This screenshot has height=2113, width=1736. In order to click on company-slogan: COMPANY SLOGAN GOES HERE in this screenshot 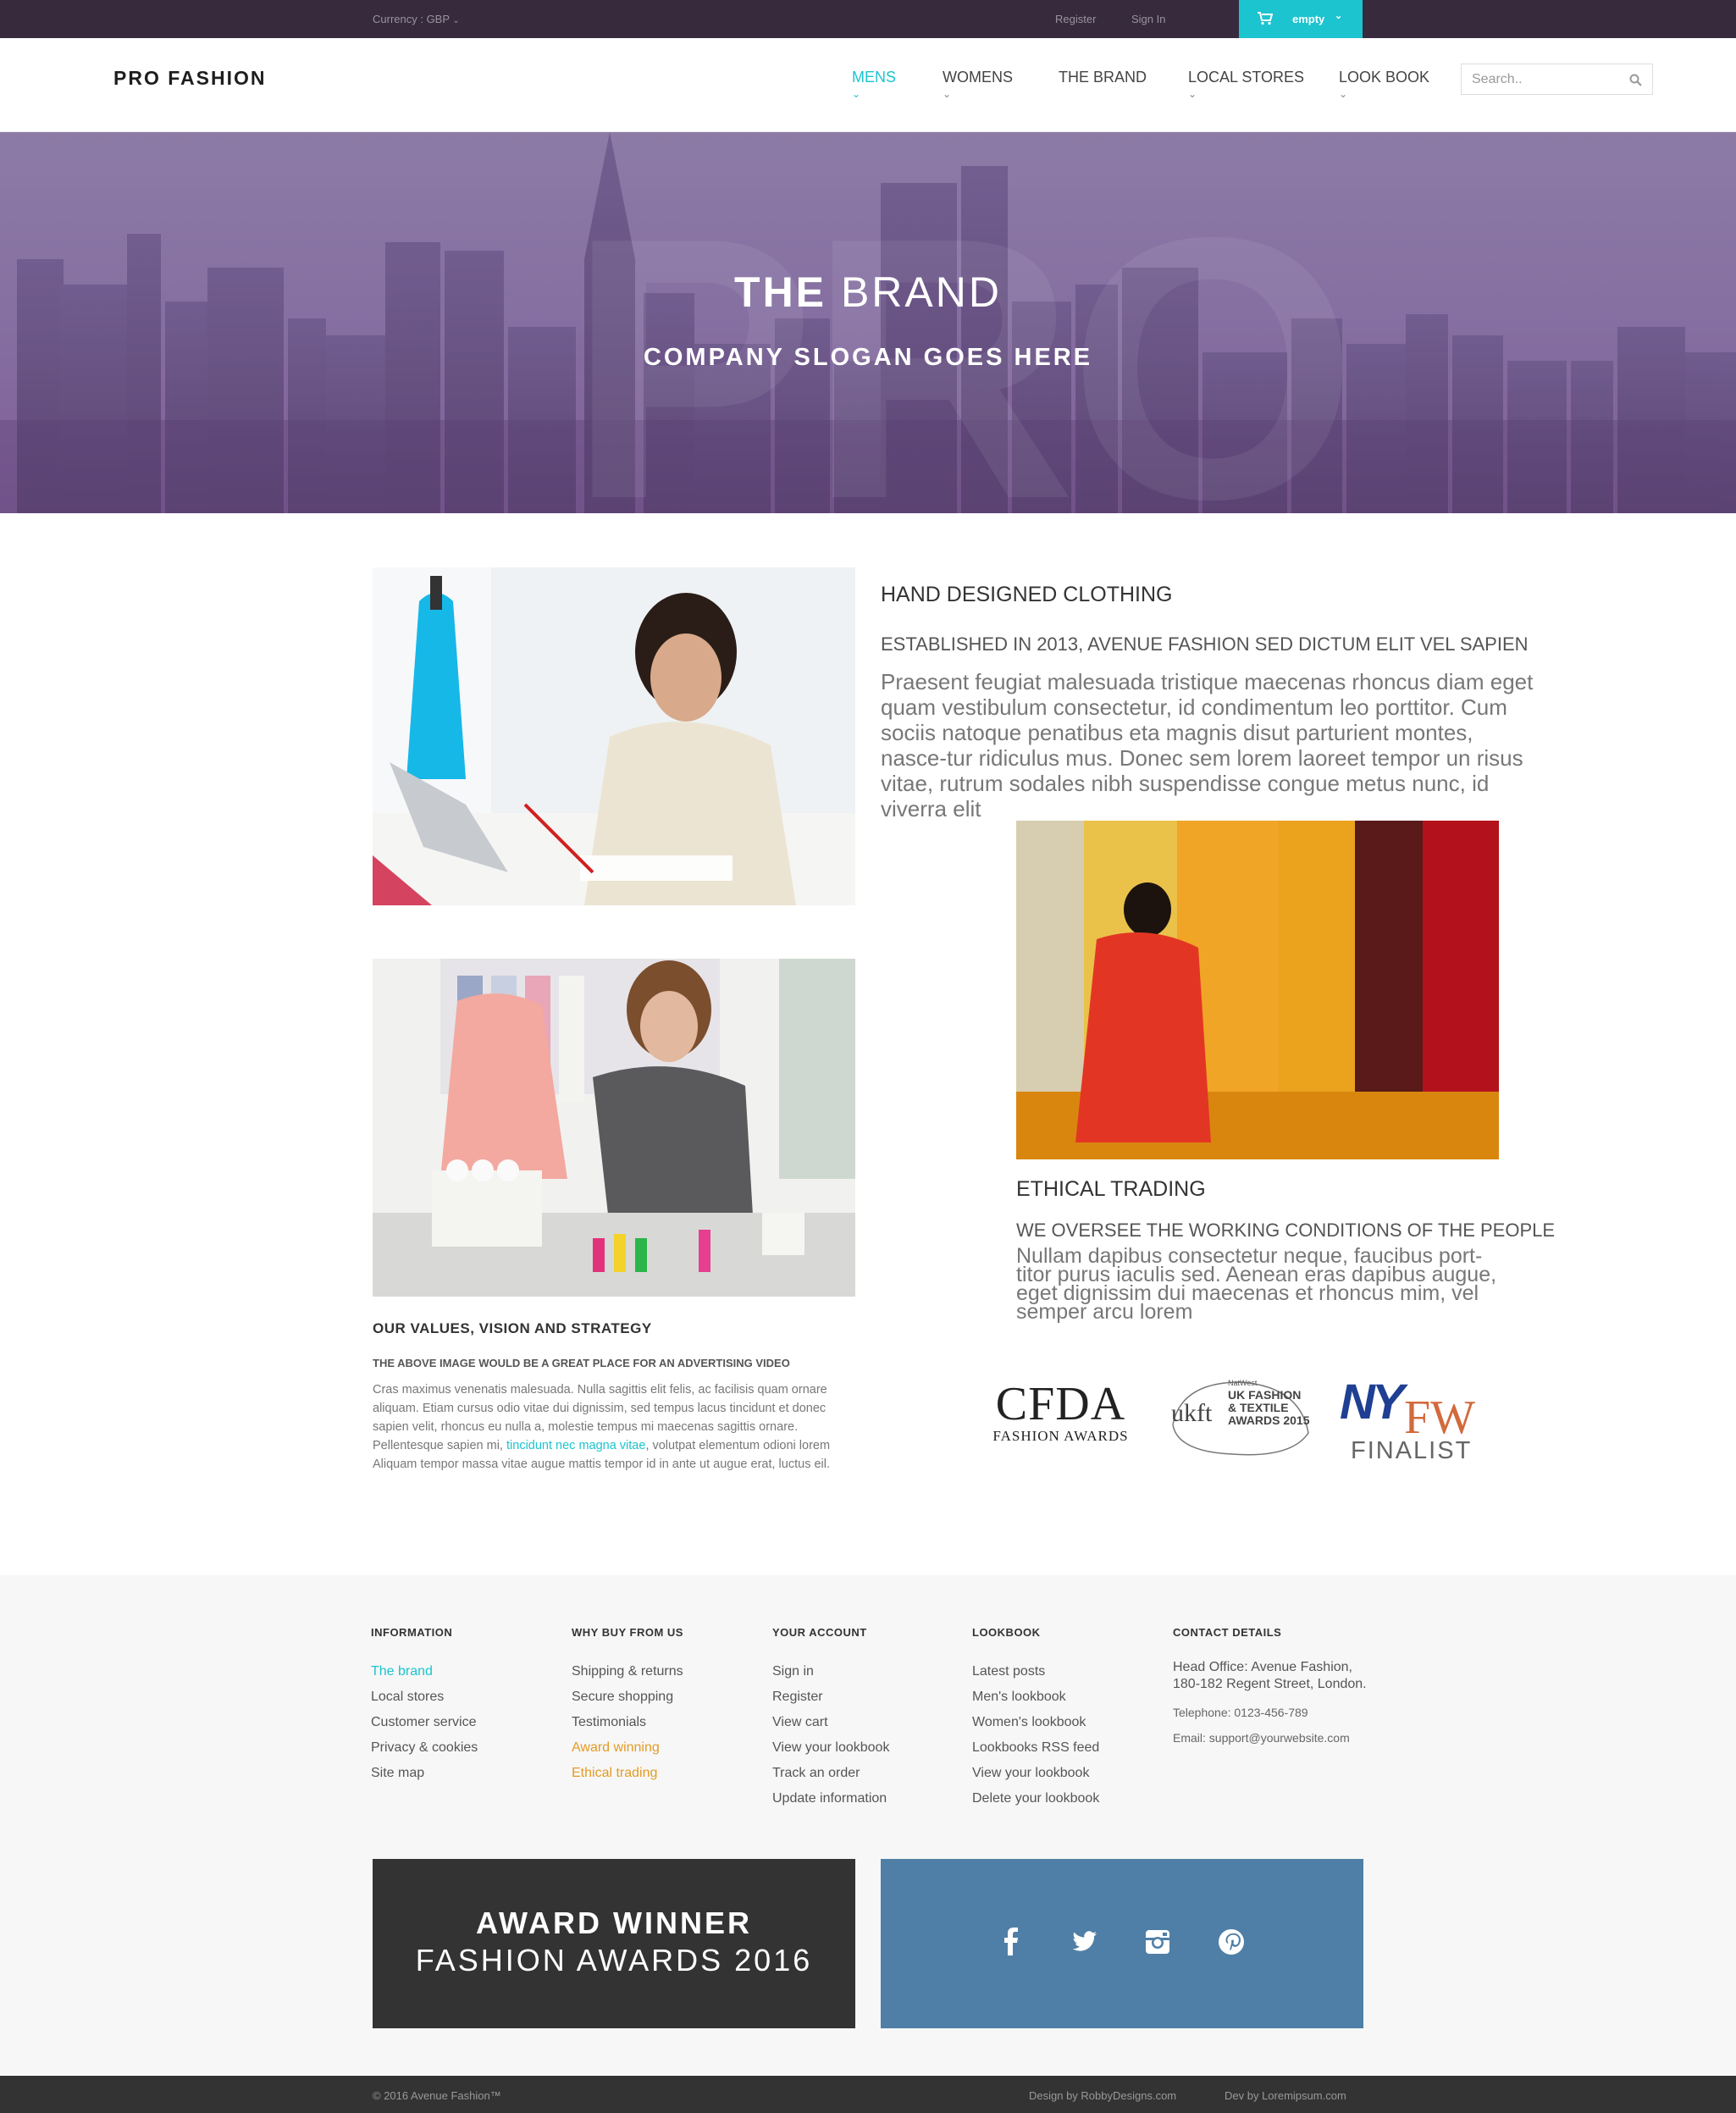, I will do `click(868, 357)`.